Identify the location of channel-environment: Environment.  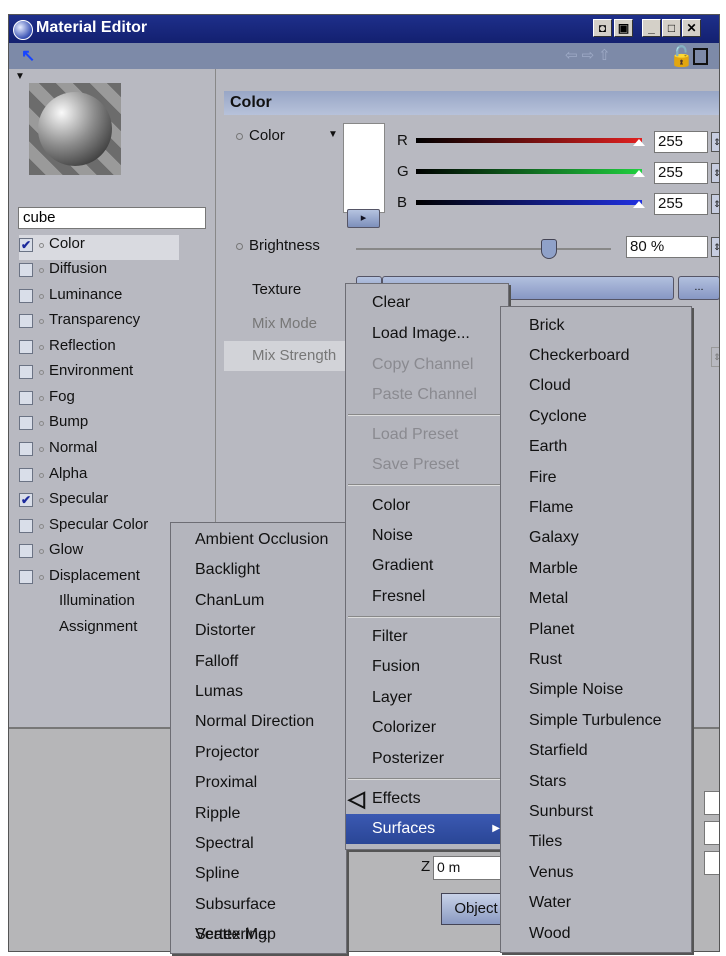
(117, 374).